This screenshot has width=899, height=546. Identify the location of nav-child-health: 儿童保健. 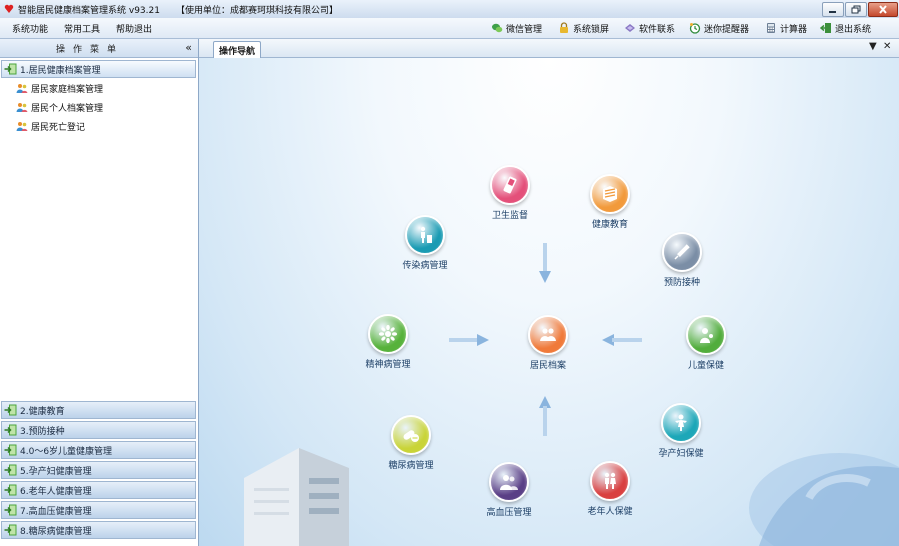
(706, 343).